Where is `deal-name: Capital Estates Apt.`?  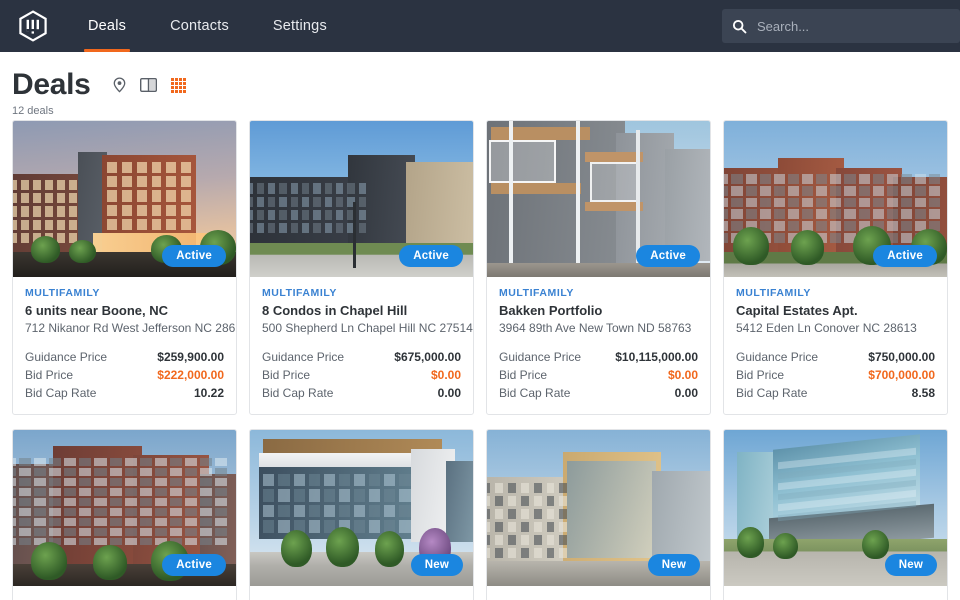
deal-name: Capital Estates Apt. is located at coordinates (797, 310).